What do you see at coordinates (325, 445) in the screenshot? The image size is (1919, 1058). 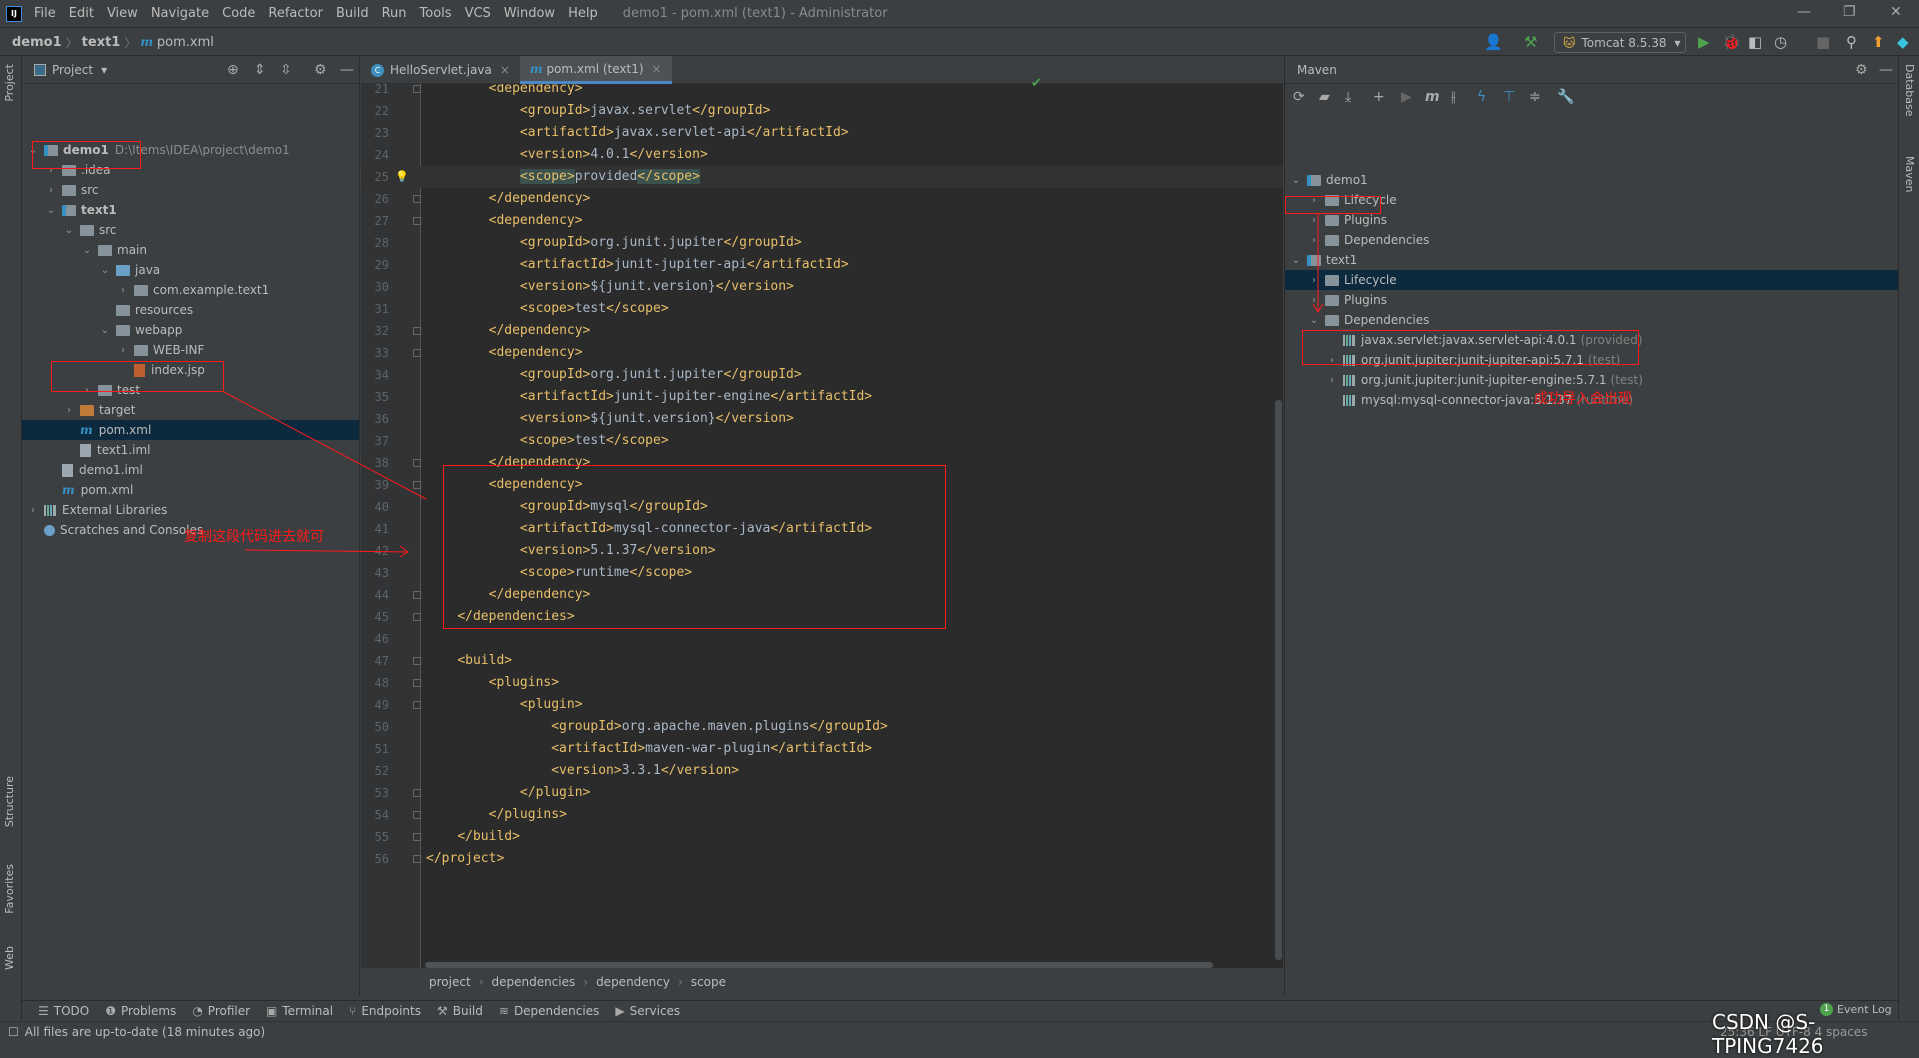 I see `arrow-pom-to-code` at bounding box center [325, 445].